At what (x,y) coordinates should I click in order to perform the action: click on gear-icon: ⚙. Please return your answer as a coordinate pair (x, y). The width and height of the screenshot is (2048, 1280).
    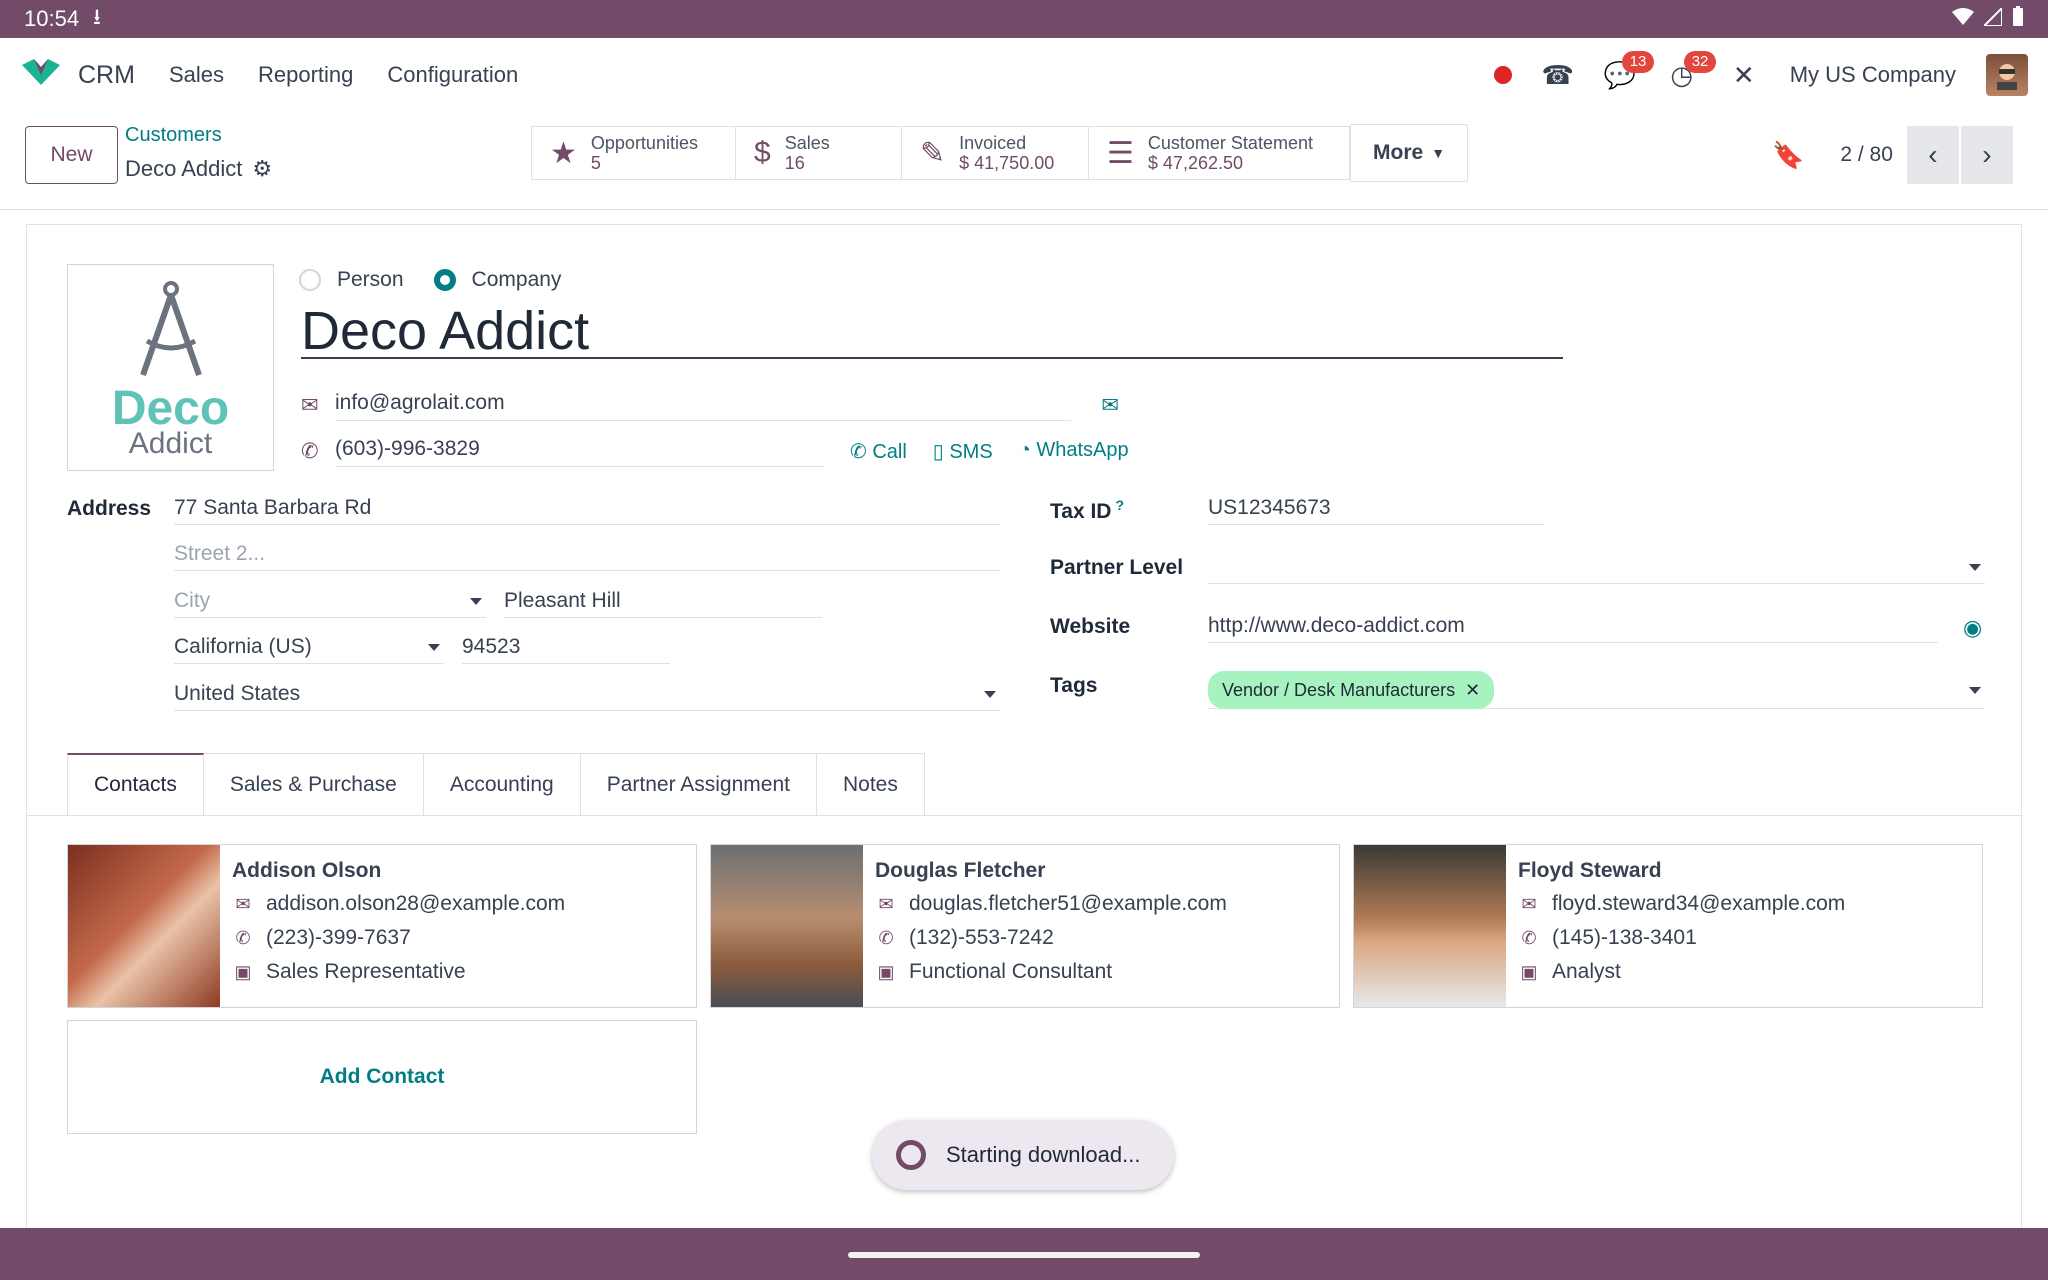
    Looking at the image, I should click on (262, 169).